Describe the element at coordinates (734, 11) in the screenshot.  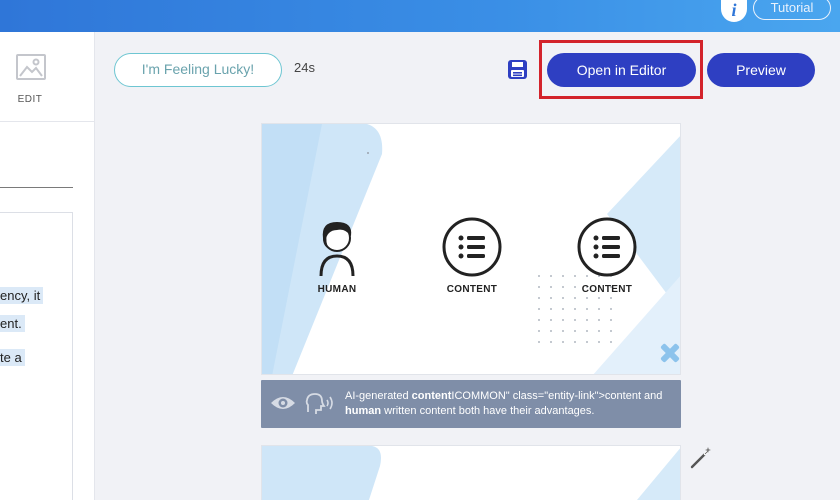
I see `info-icon: i` at that location.